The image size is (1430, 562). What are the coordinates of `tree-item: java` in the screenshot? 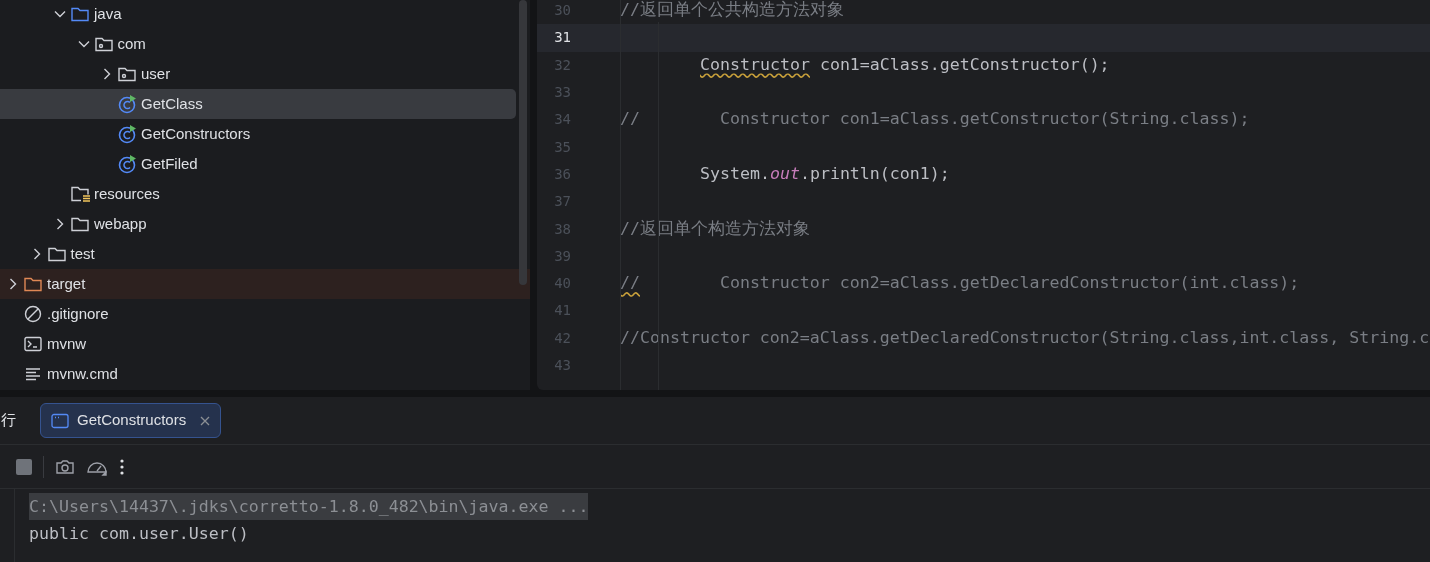 It's located at (265, 14).